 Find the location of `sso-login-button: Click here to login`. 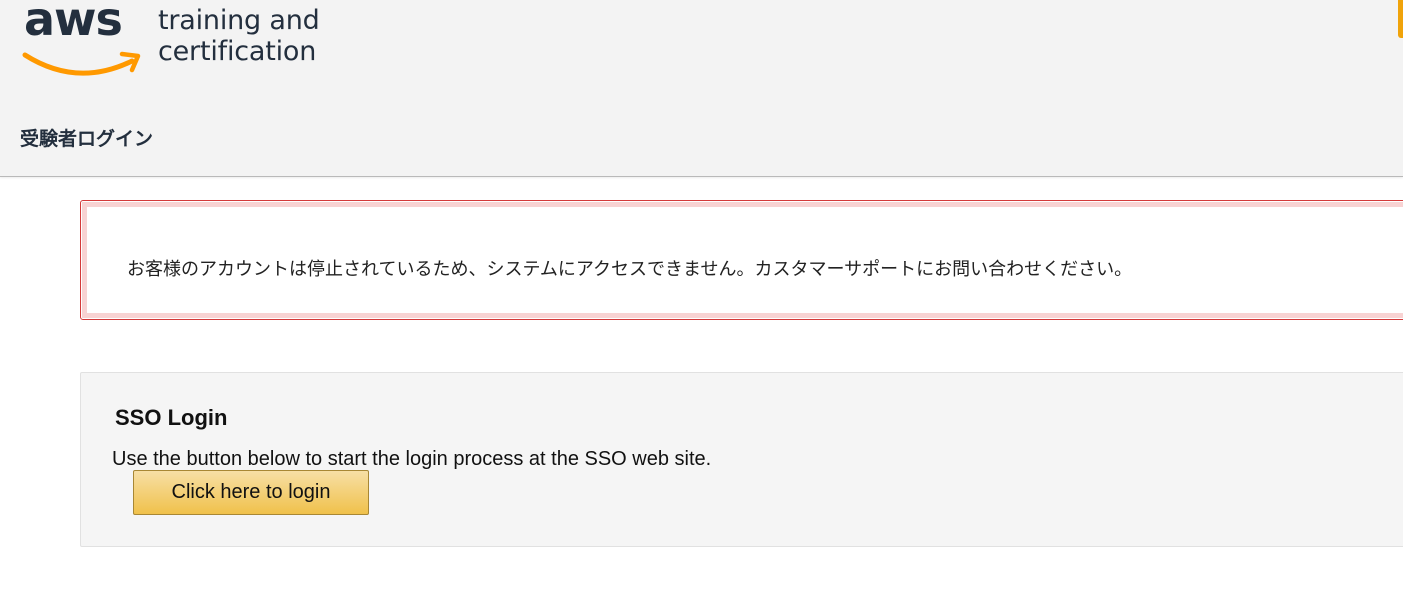

sso-login-button: Click here to login is located at coordinates (251, 492).